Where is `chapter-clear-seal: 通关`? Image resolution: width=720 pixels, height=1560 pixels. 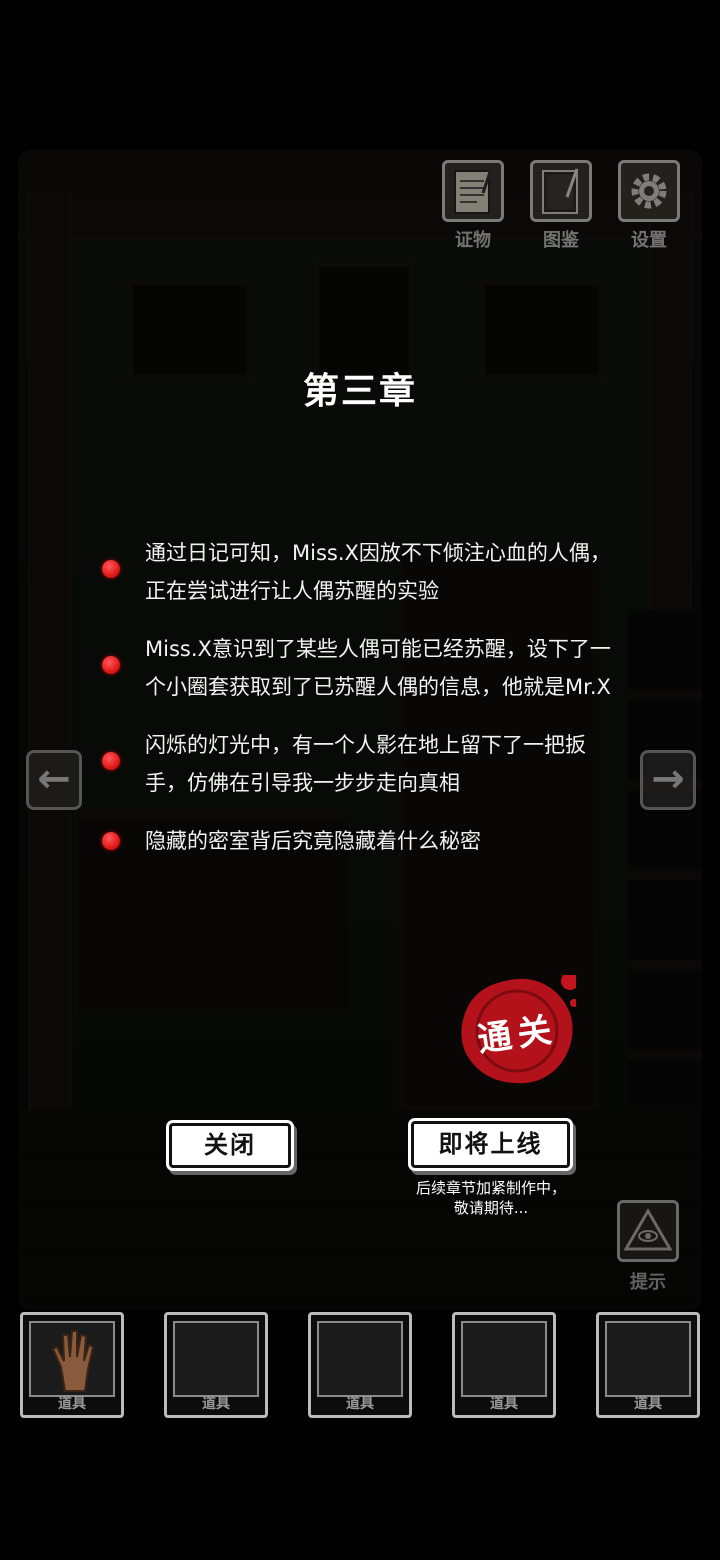
chapter-clear-seal: 通关 is located at coordinates (512, 1030).